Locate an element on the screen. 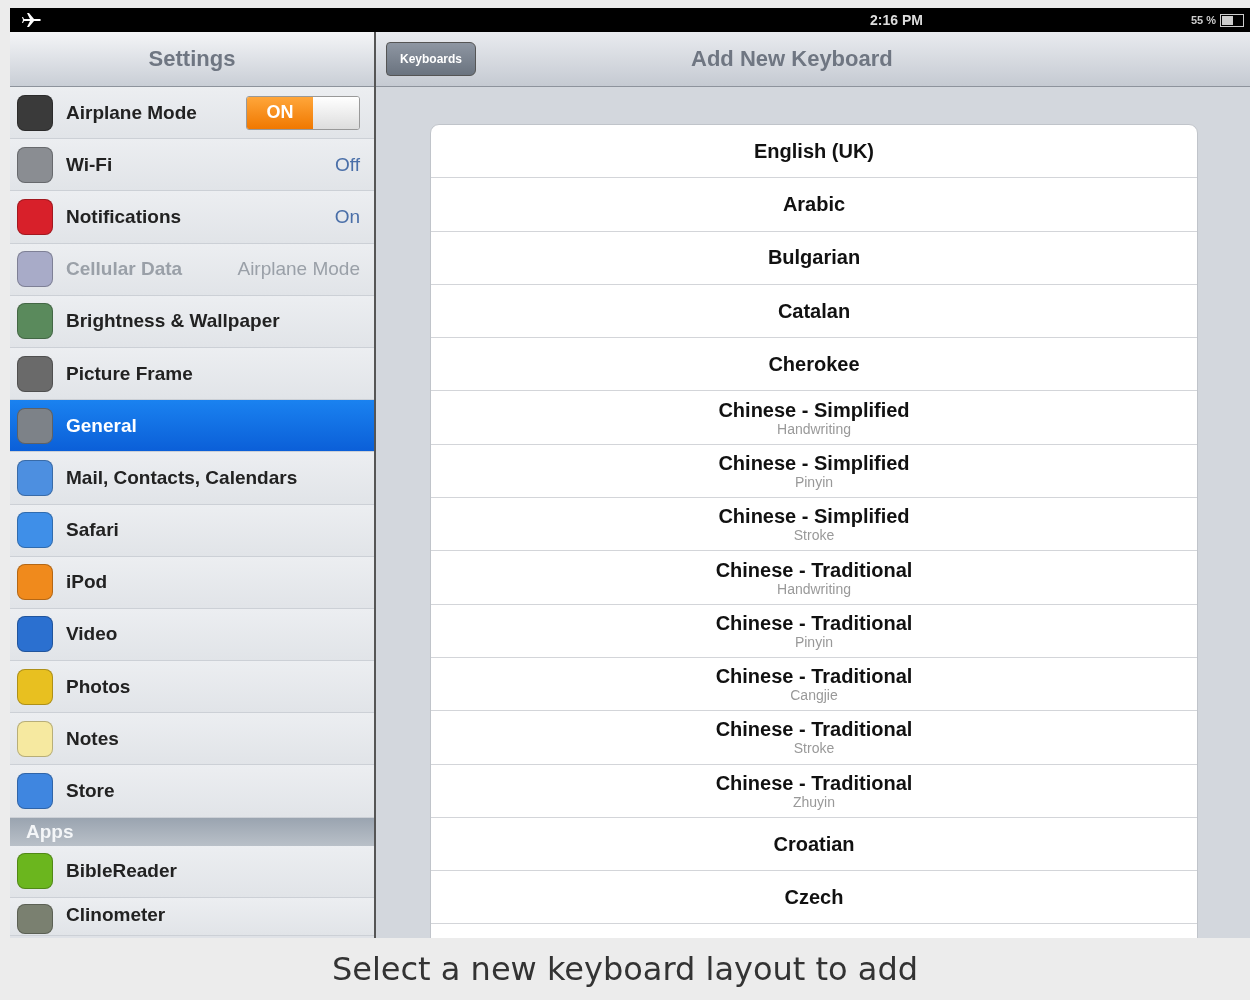 Image resolution: width=1250 pixels, height=1000 pixels. keyboard-name: Bulgarian is located at coordinates (814, 258).